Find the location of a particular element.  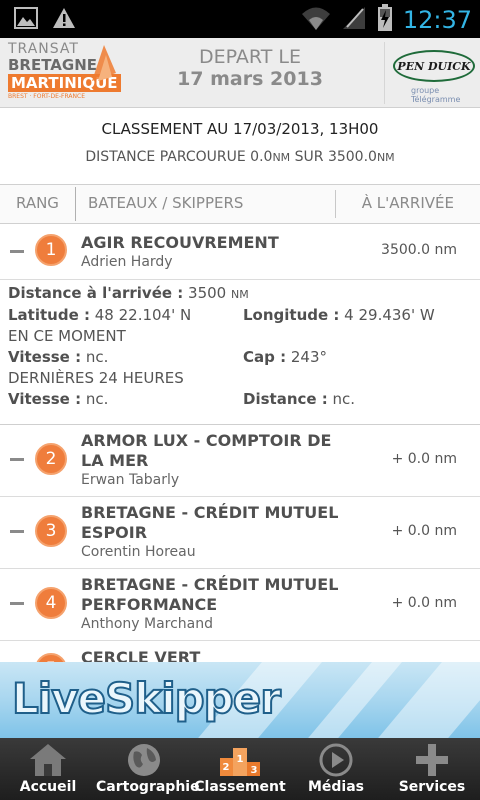

nav-medias: Médias is located at coordinates (336, 769).